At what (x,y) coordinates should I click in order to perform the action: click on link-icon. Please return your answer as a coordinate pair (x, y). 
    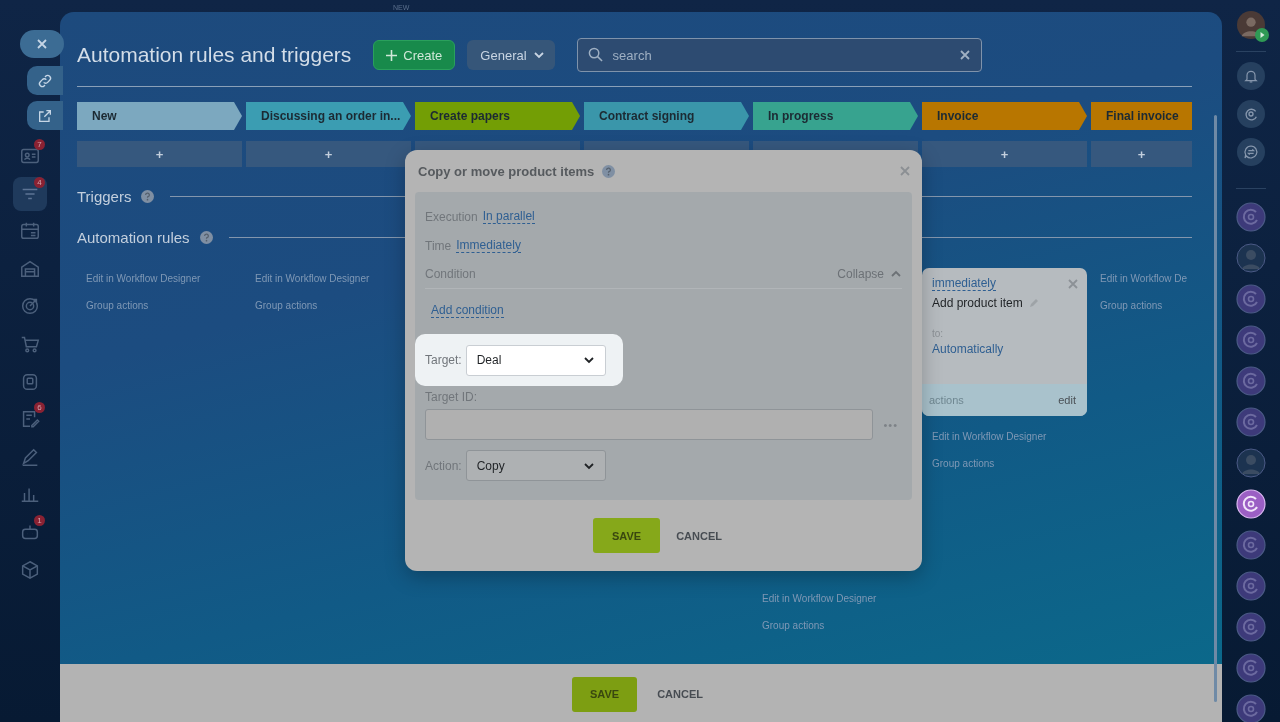
    Looking at the image, I should click on (45, 80).